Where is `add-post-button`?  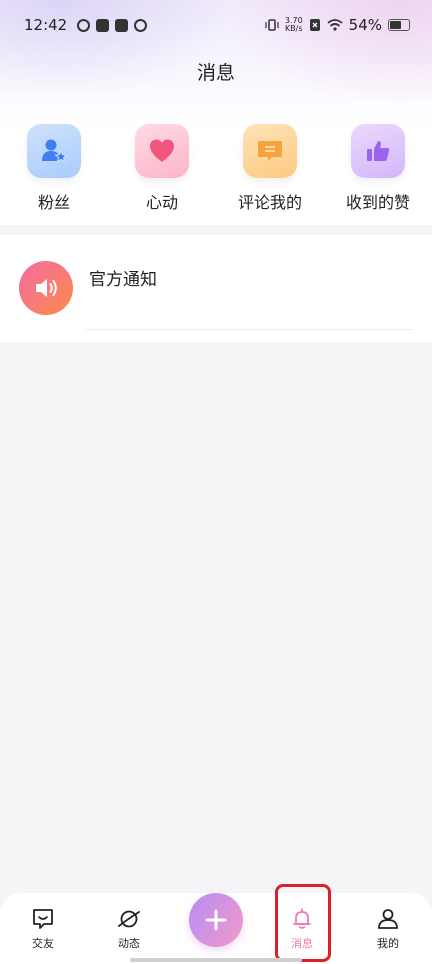
add-post-button is located at coordinates (216, 920).